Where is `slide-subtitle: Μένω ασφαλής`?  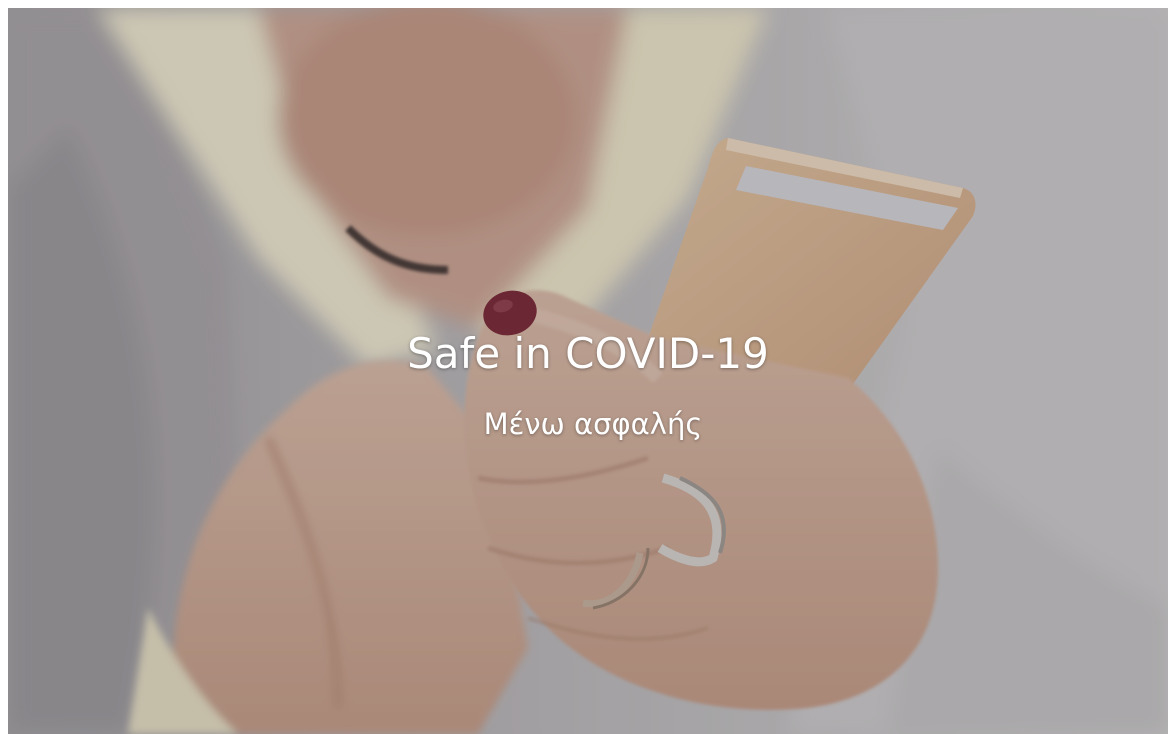
slide-subtitle: Μένω ασφαλής is located at coordinates (593, 424).